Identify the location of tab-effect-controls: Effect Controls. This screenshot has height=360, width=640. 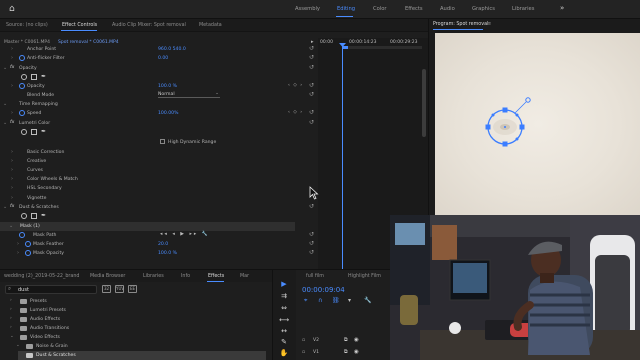
(79, 25).